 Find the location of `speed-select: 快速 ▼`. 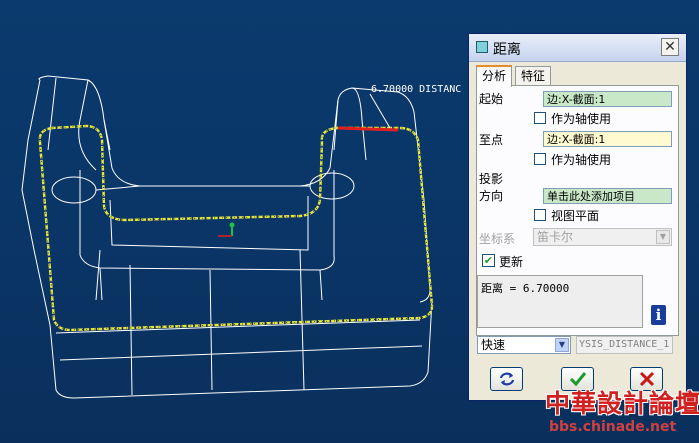

speed-select: 快速 ▼ is located at coordinates (524, 345).